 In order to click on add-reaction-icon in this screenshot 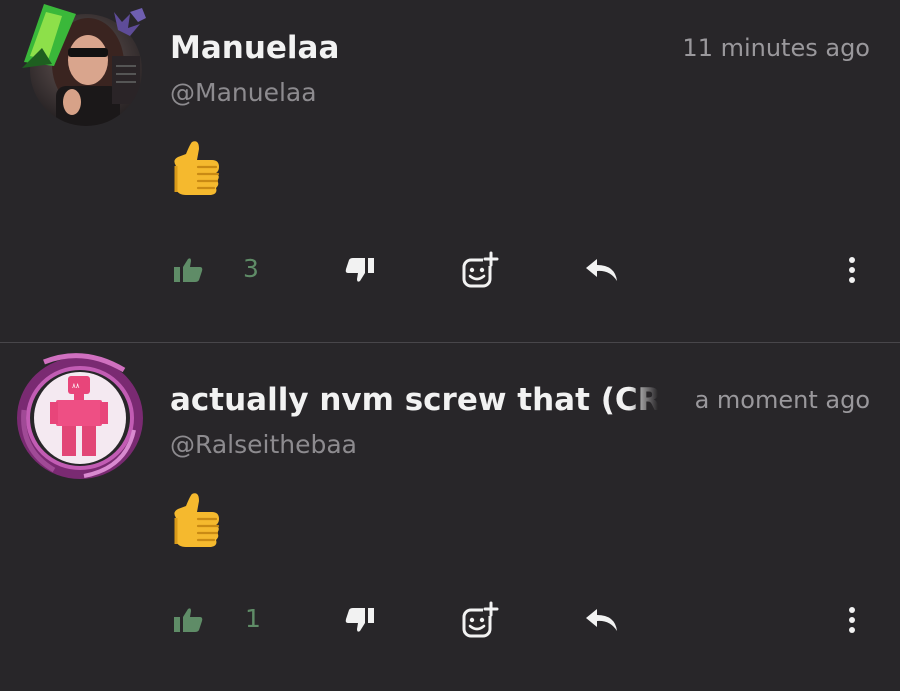, I will do `click(480, 619)`.